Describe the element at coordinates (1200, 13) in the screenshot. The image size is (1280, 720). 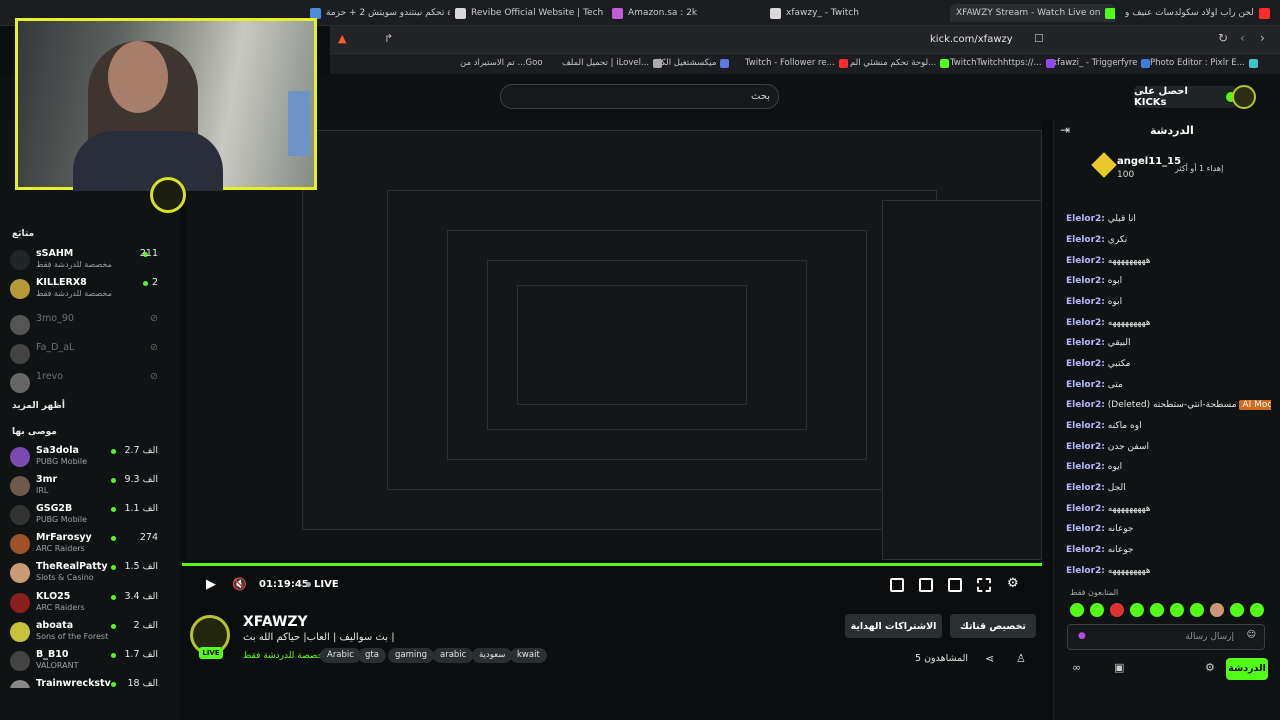
I see `browser-tab: لحن راب اولاد سكولدسات عنيف و` at that location.